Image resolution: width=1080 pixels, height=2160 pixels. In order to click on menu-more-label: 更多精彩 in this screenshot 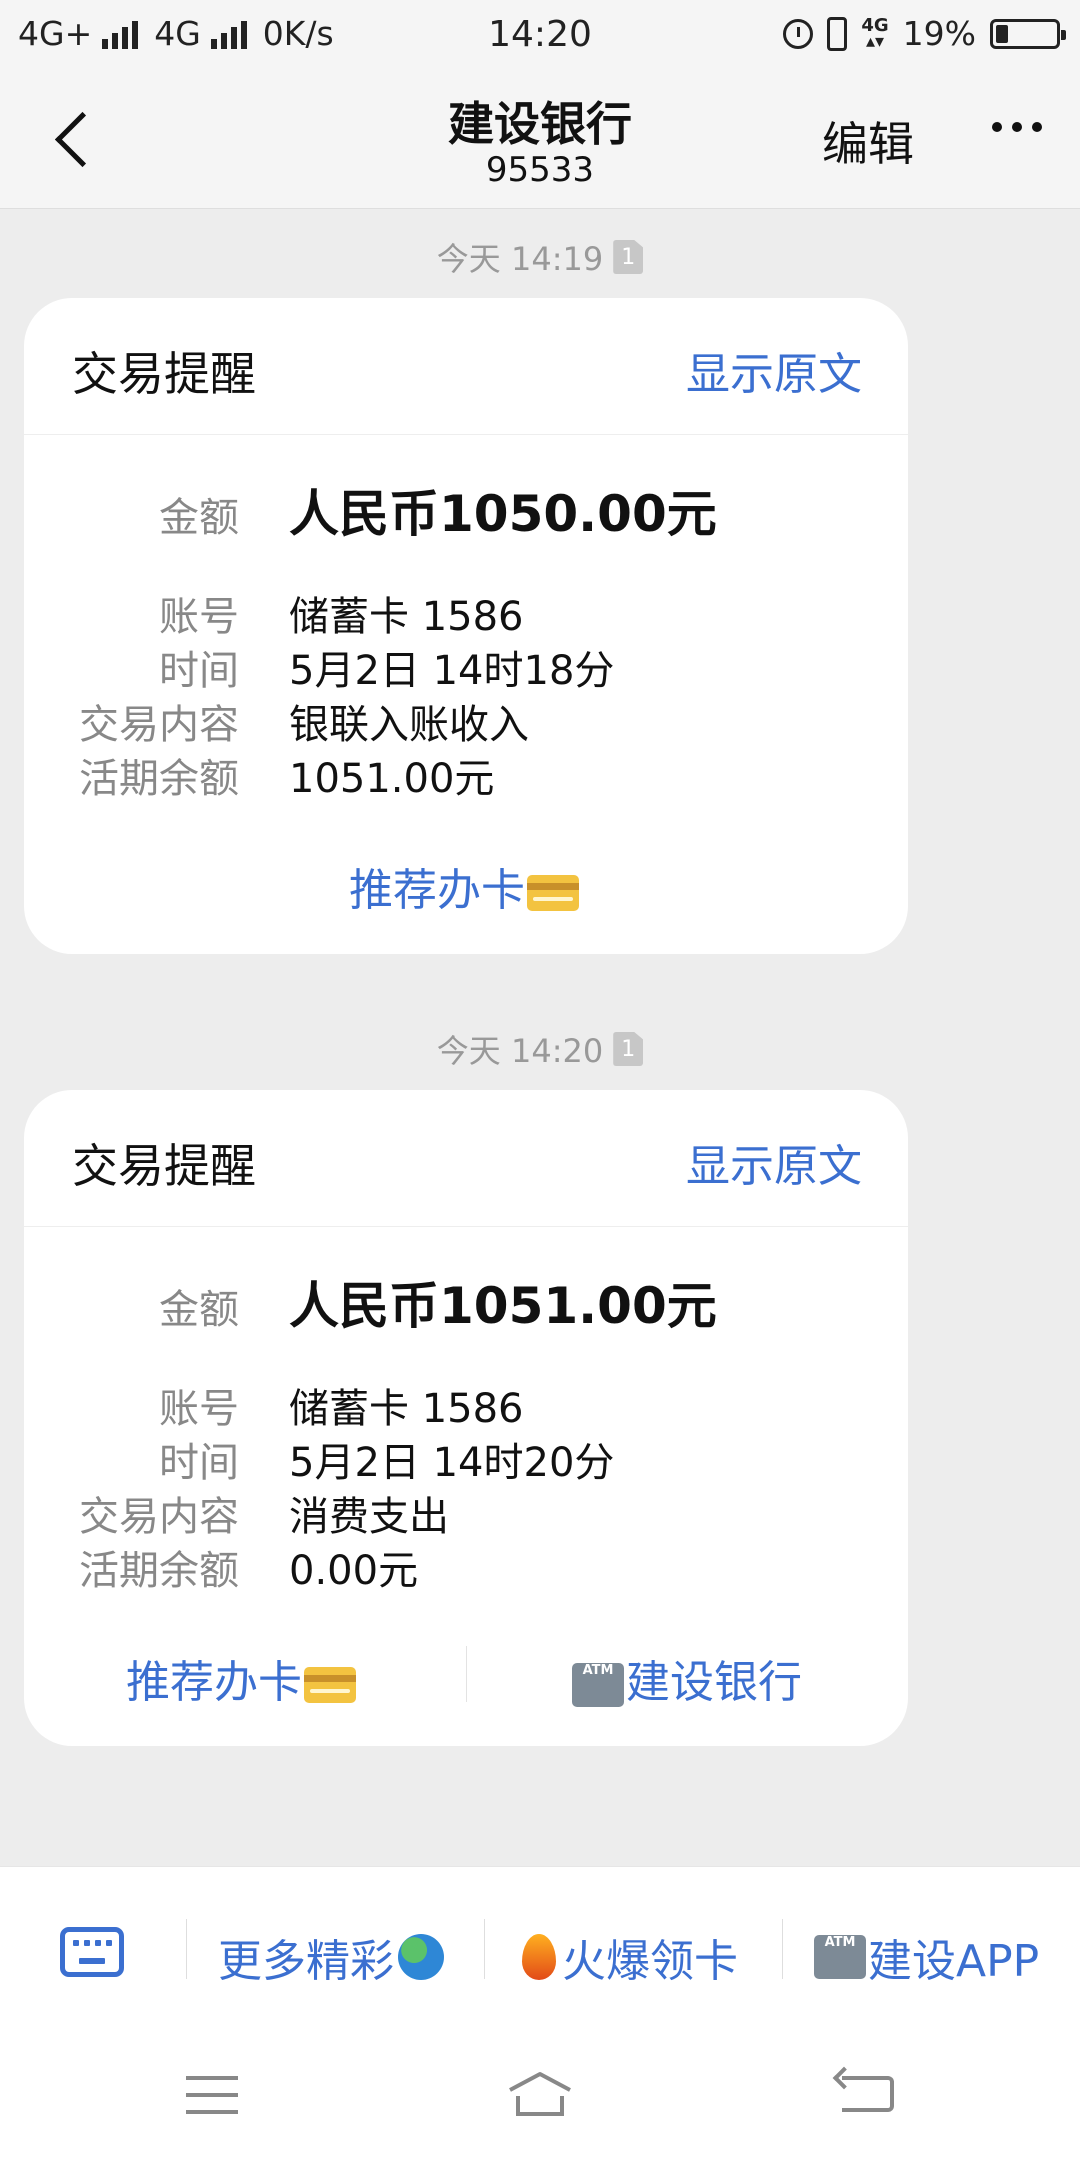, I will do `click(306, 1961)`.